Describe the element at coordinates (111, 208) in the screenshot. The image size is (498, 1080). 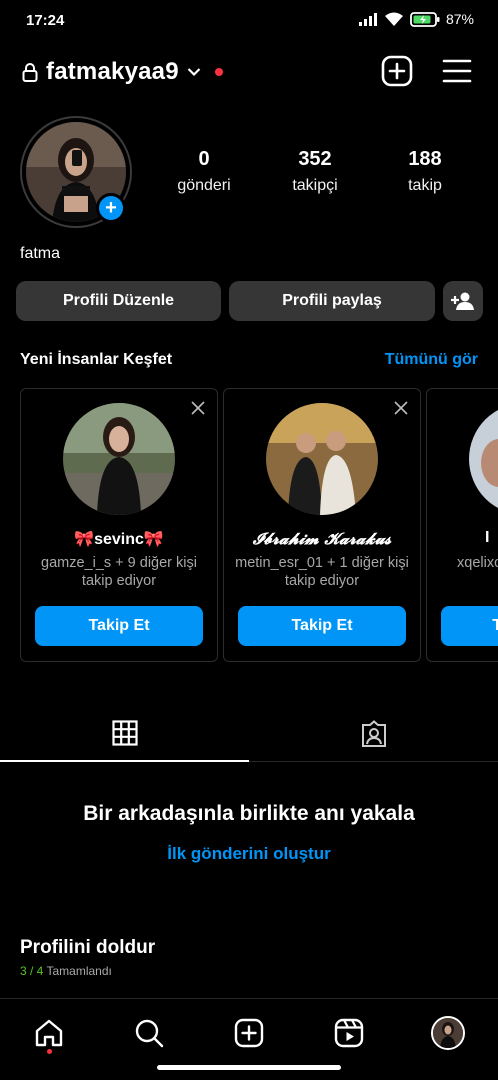
I see `add-story-button: +` at that location.